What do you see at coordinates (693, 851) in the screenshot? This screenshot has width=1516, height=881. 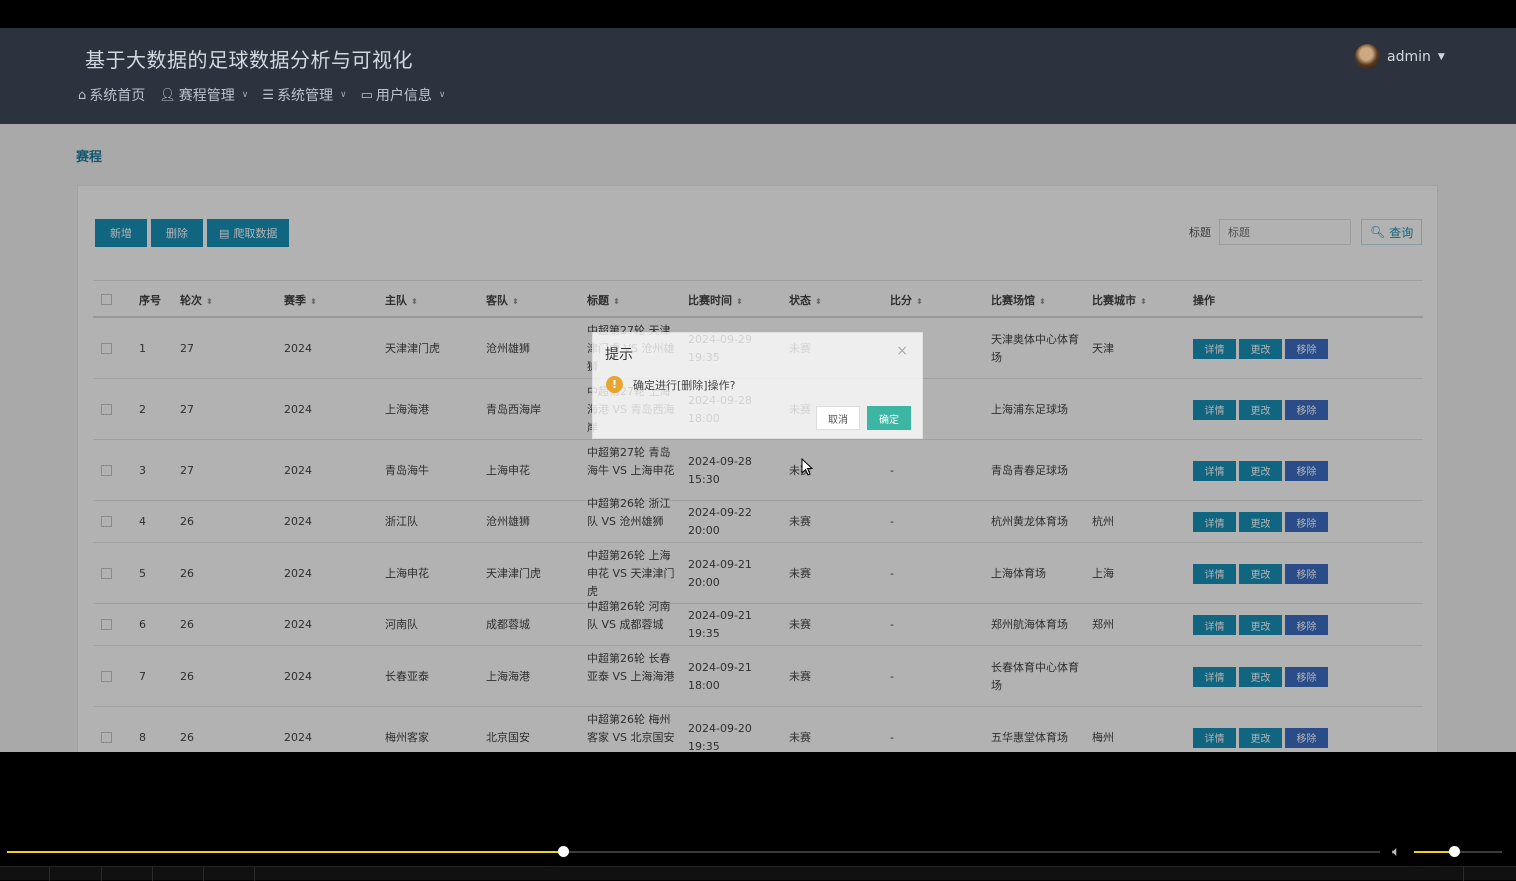 I see `seek-bar` at bounding box center [693, 851].